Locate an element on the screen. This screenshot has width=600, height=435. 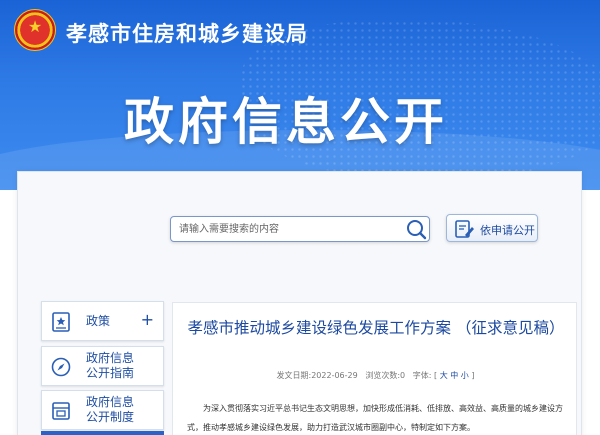
form-edit-icon is located at coordinates (464, 229).